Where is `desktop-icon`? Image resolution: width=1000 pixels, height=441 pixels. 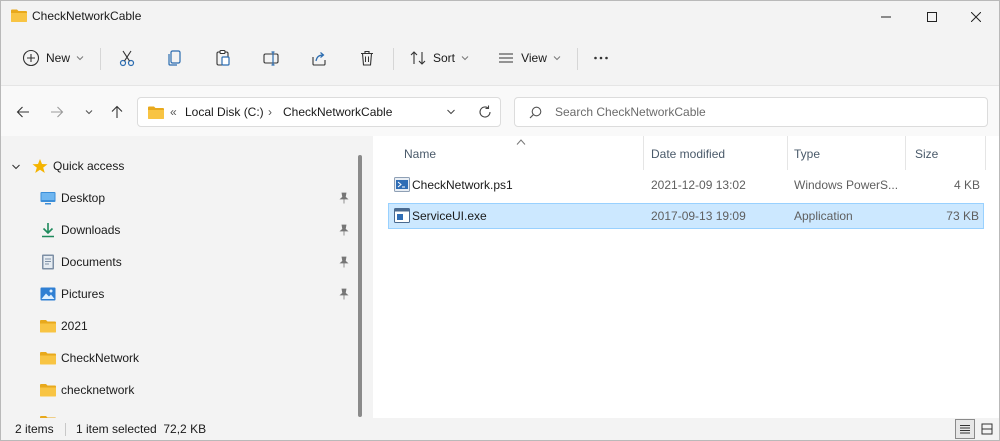
desktop-icon is located at coordinates (48, 198).